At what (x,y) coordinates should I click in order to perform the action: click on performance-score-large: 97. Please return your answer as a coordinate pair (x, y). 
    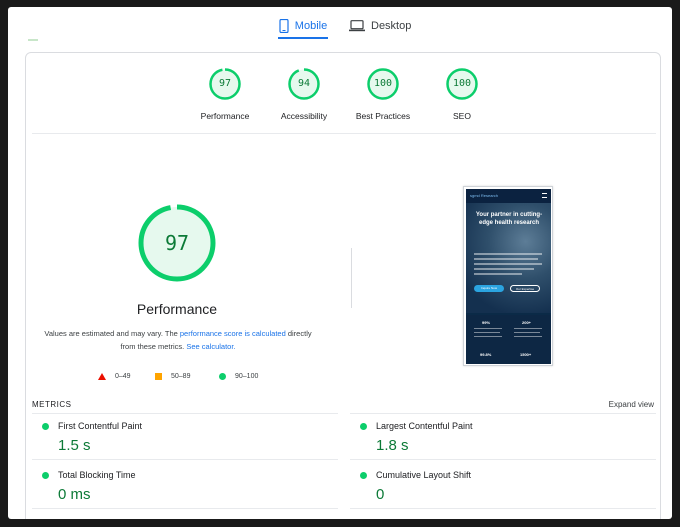
    Looking at the image, I should click on (177, 243).